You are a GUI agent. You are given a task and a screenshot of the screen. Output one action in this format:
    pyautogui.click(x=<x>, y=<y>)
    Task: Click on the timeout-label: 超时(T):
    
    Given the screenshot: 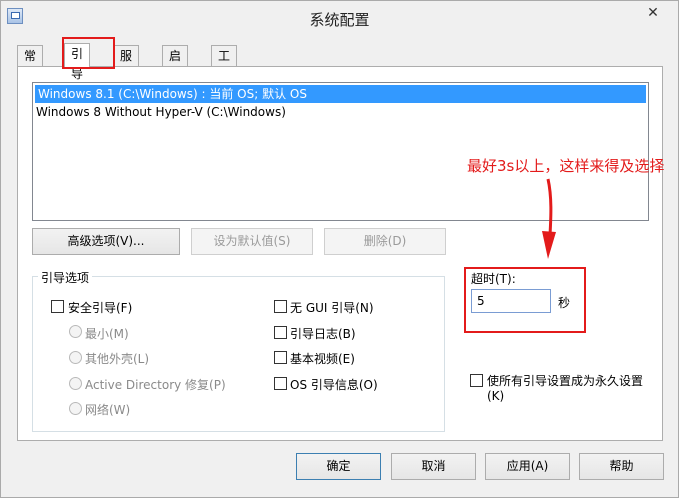 What is the action you would take?
    pyautogui.click(x=493, y=279)
    